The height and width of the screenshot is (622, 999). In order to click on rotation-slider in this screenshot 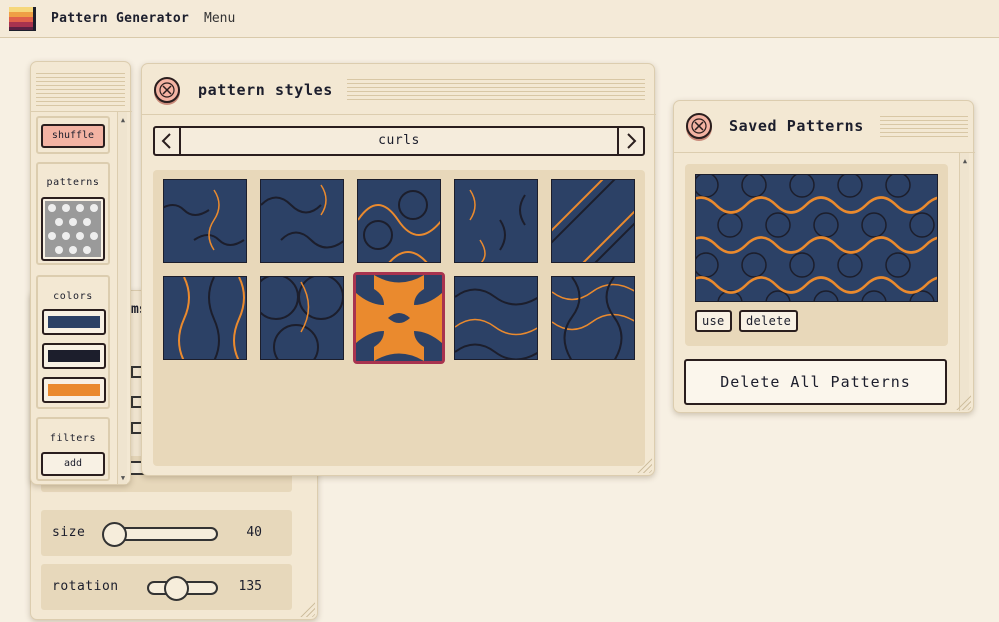, I will do `click(182, 588)`.